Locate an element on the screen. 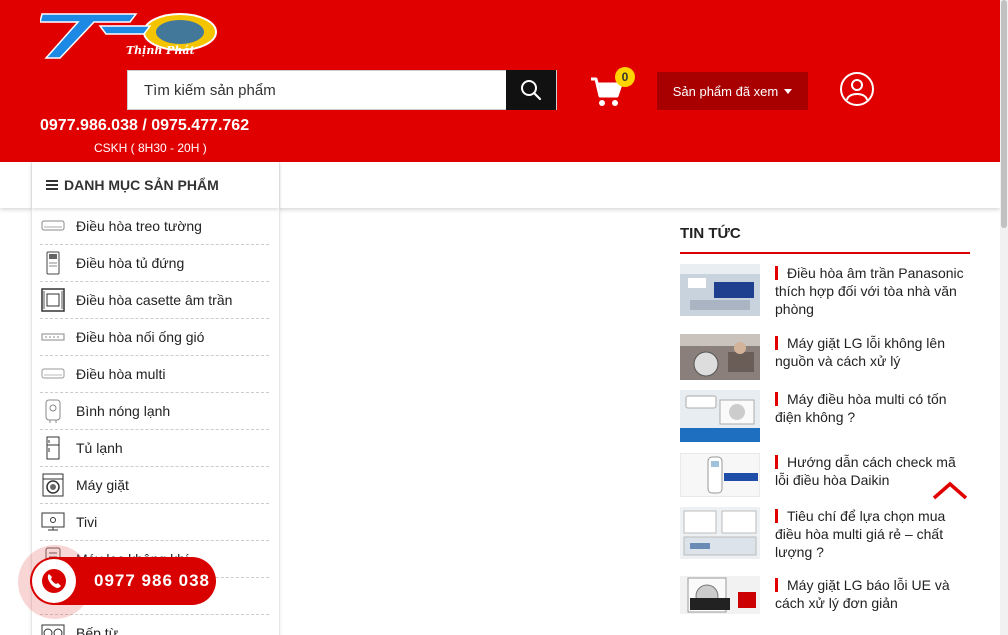 The width and height of the screenshot is (1008, 635). user-account-button is located at coordinates (857, 89).